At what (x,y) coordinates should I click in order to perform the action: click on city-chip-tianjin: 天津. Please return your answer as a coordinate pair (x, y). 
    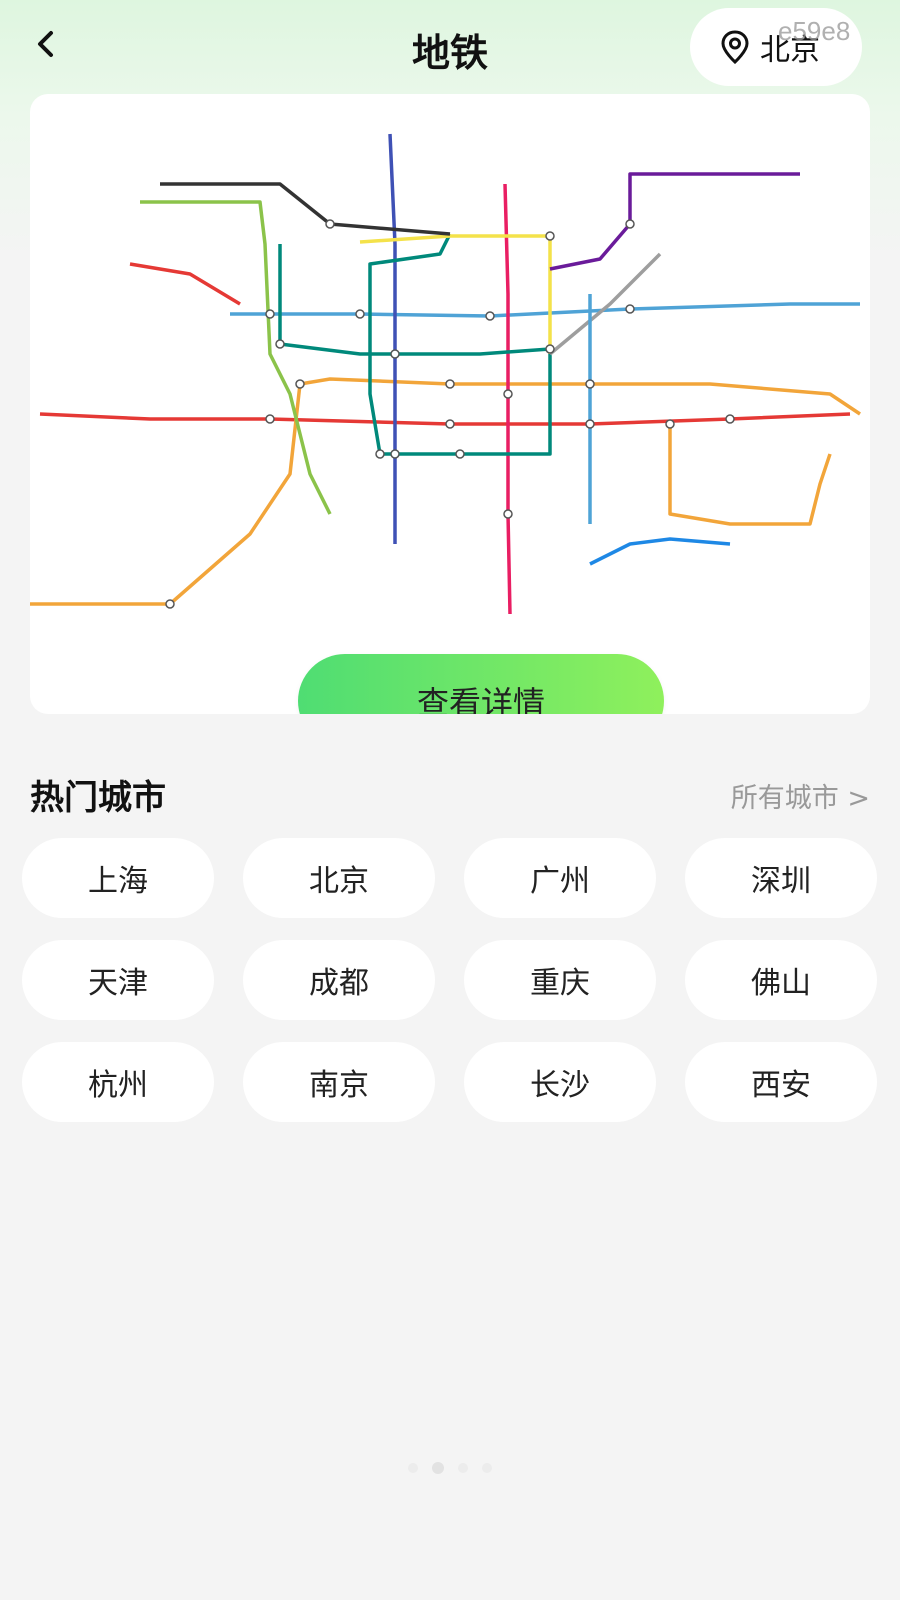
    Looking at the image, I should click on (118, 980).